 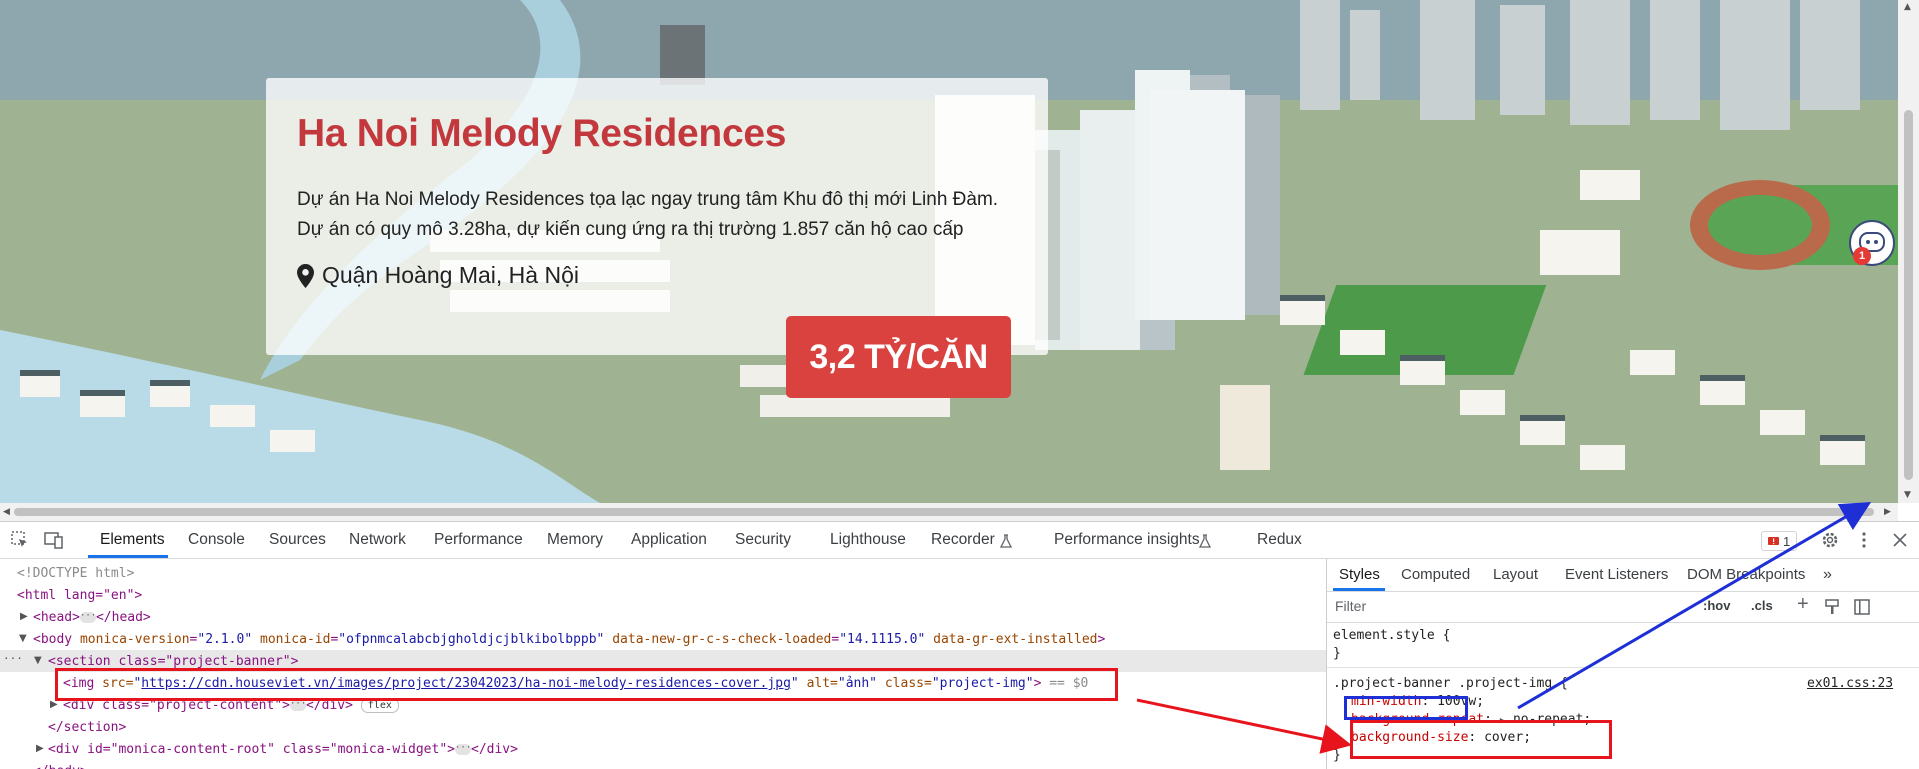 I want to click on tab-recorder: Recorder, so click(x=963, y=540).